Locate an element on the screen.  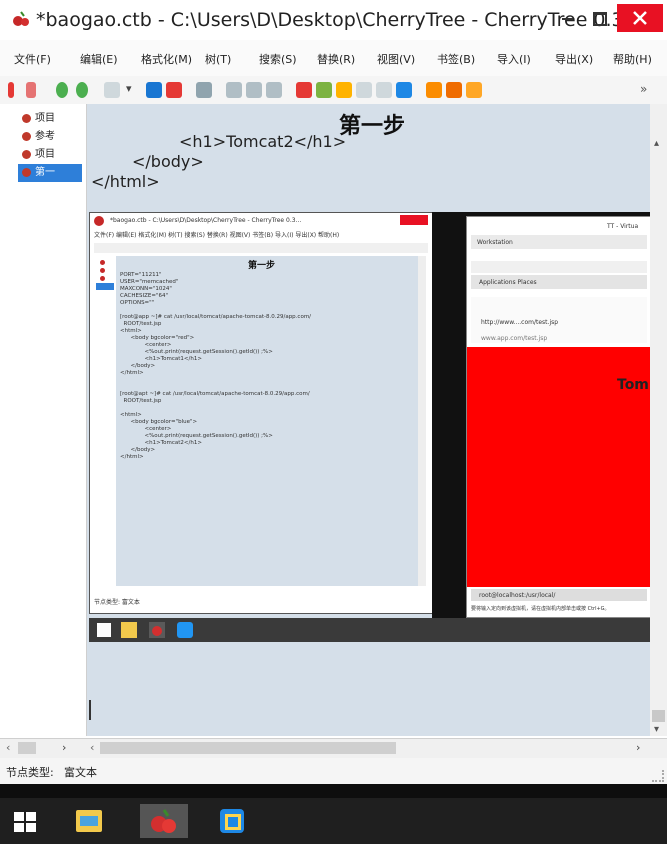
toggle-icon is located at coordinates (474, 90).